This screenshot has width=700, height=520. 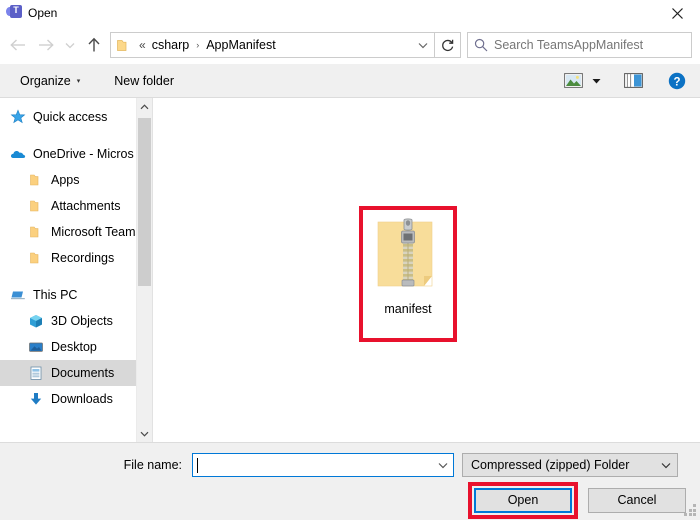 I want to click on search-icon, so click(x=481, y=45).